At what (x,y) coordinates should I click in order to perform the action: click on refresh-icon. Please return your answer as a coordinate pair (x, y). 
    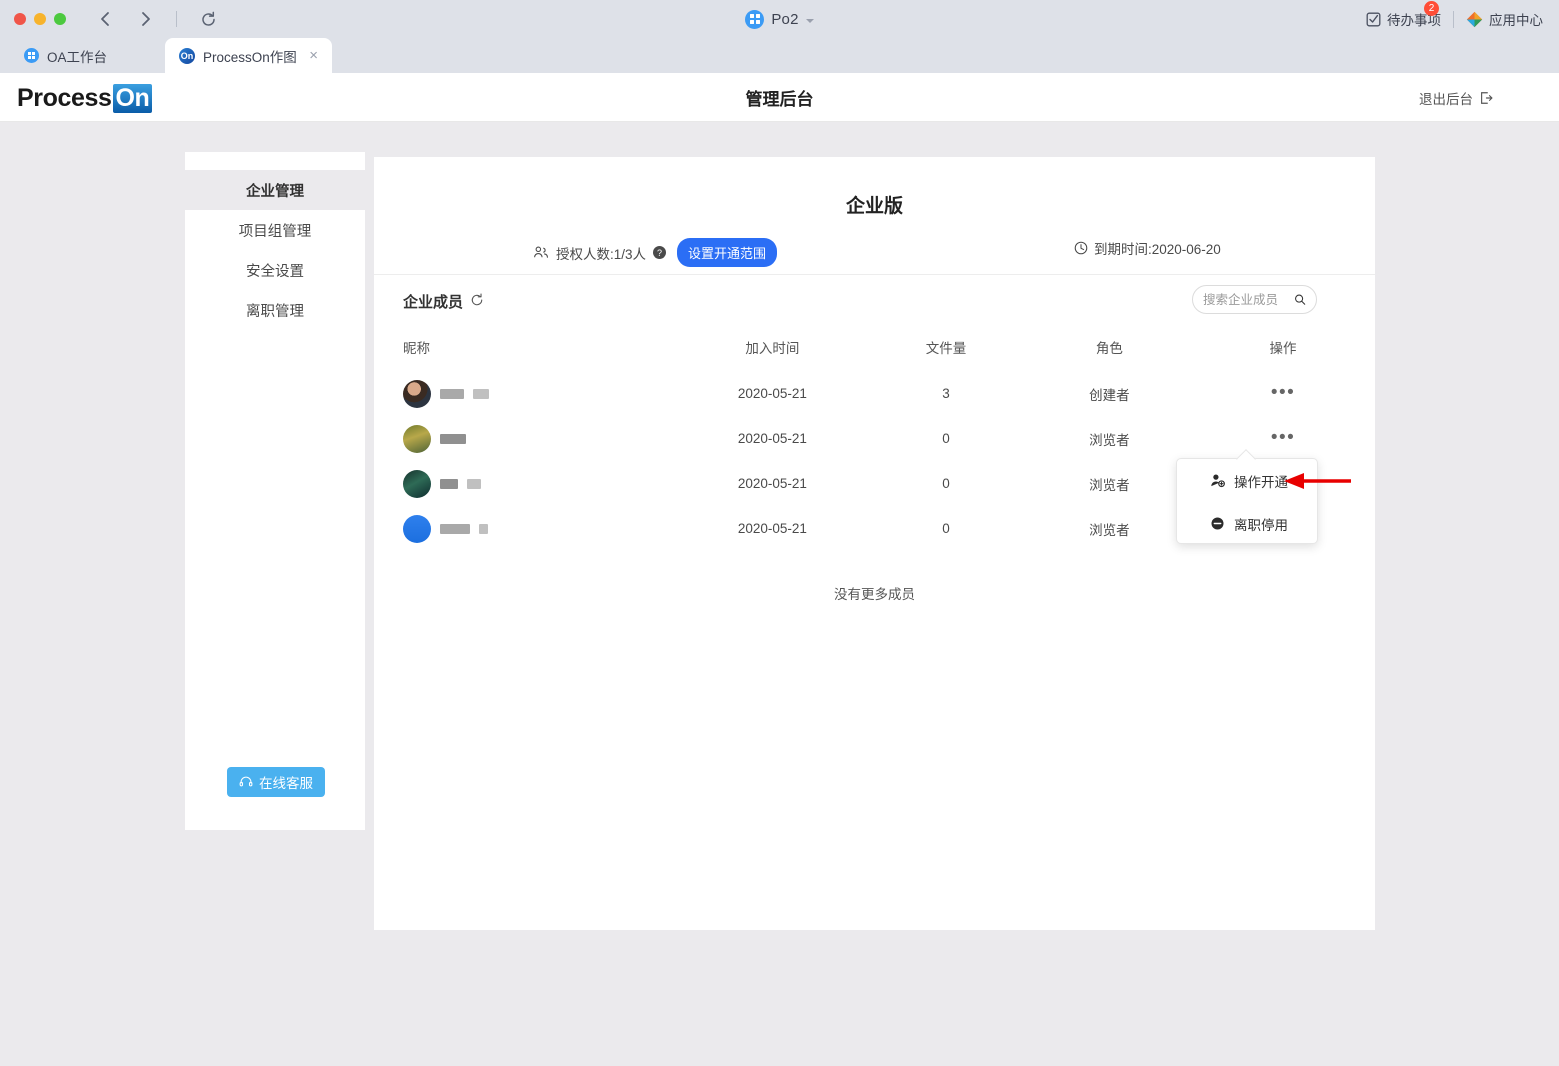
    Looking at the image, I should click on (477, 302).